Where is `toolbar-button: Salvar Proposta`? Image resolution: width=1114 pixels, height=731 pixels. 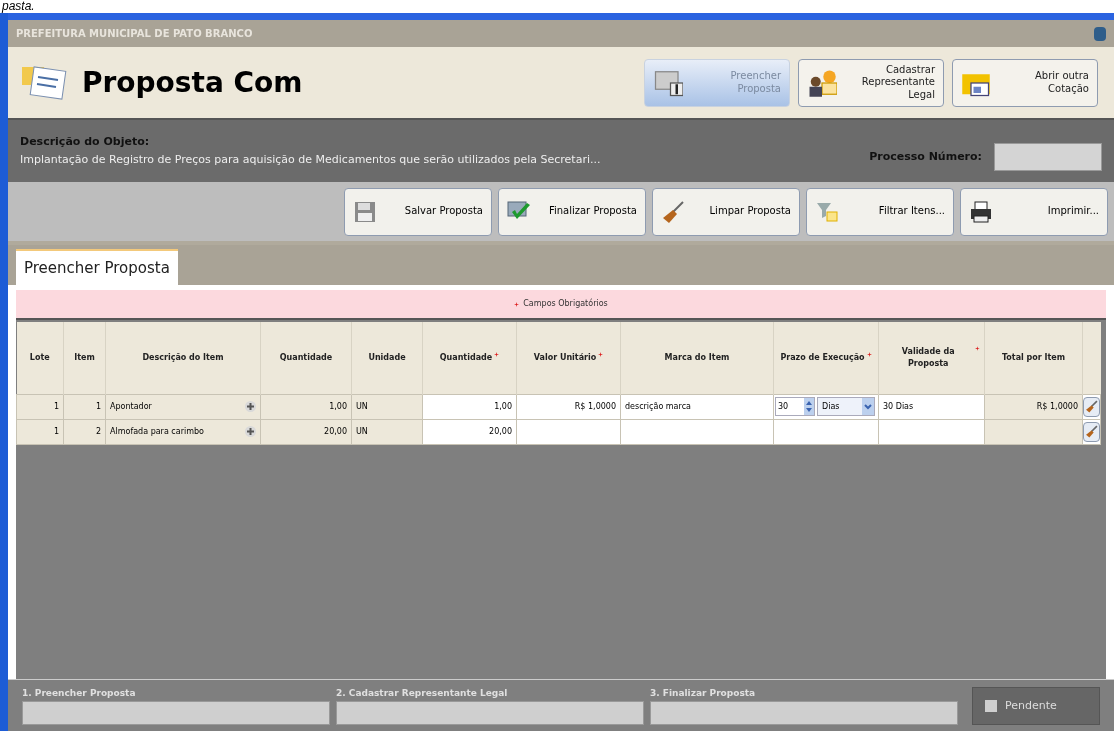
toolbar-button: Salvar Proposta is located at coordinates (418, 211).